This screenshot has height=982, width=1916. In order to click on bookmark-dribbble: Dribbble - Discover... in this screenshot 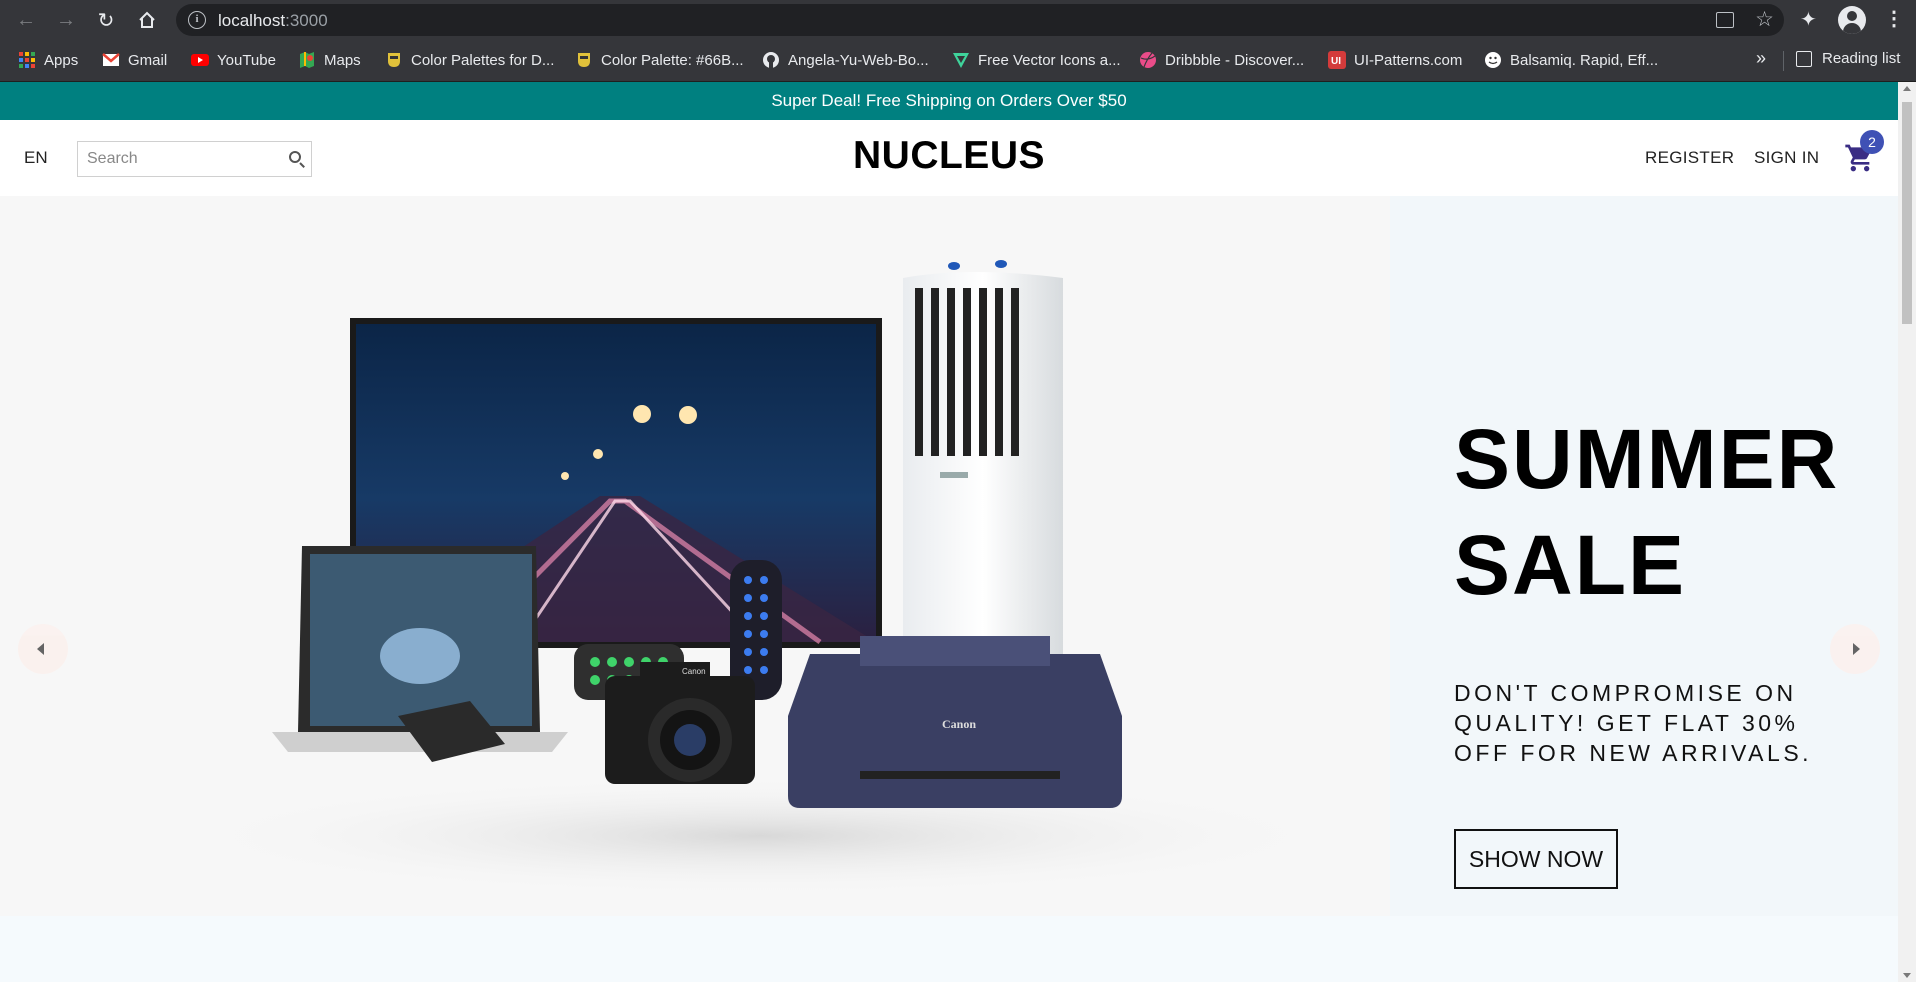, I will do `click(1221, 60)`.